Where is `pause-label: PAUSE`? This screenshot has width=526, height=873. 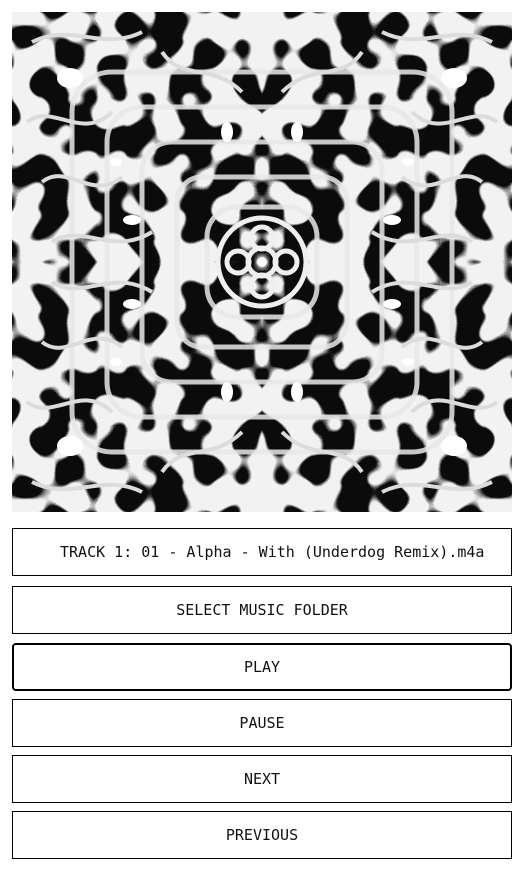 pause-label: PAUSE is located at coordinates (262, 723).